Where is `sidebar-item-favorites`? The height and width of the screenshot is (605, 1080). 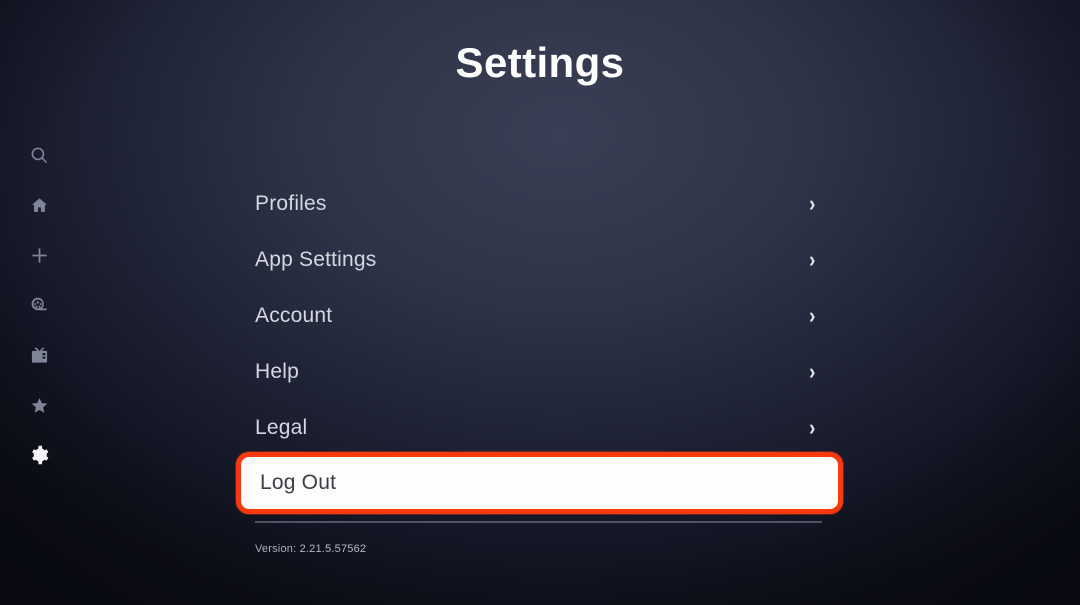 sidebar-item-favorites is located at coordinates (39, 405).